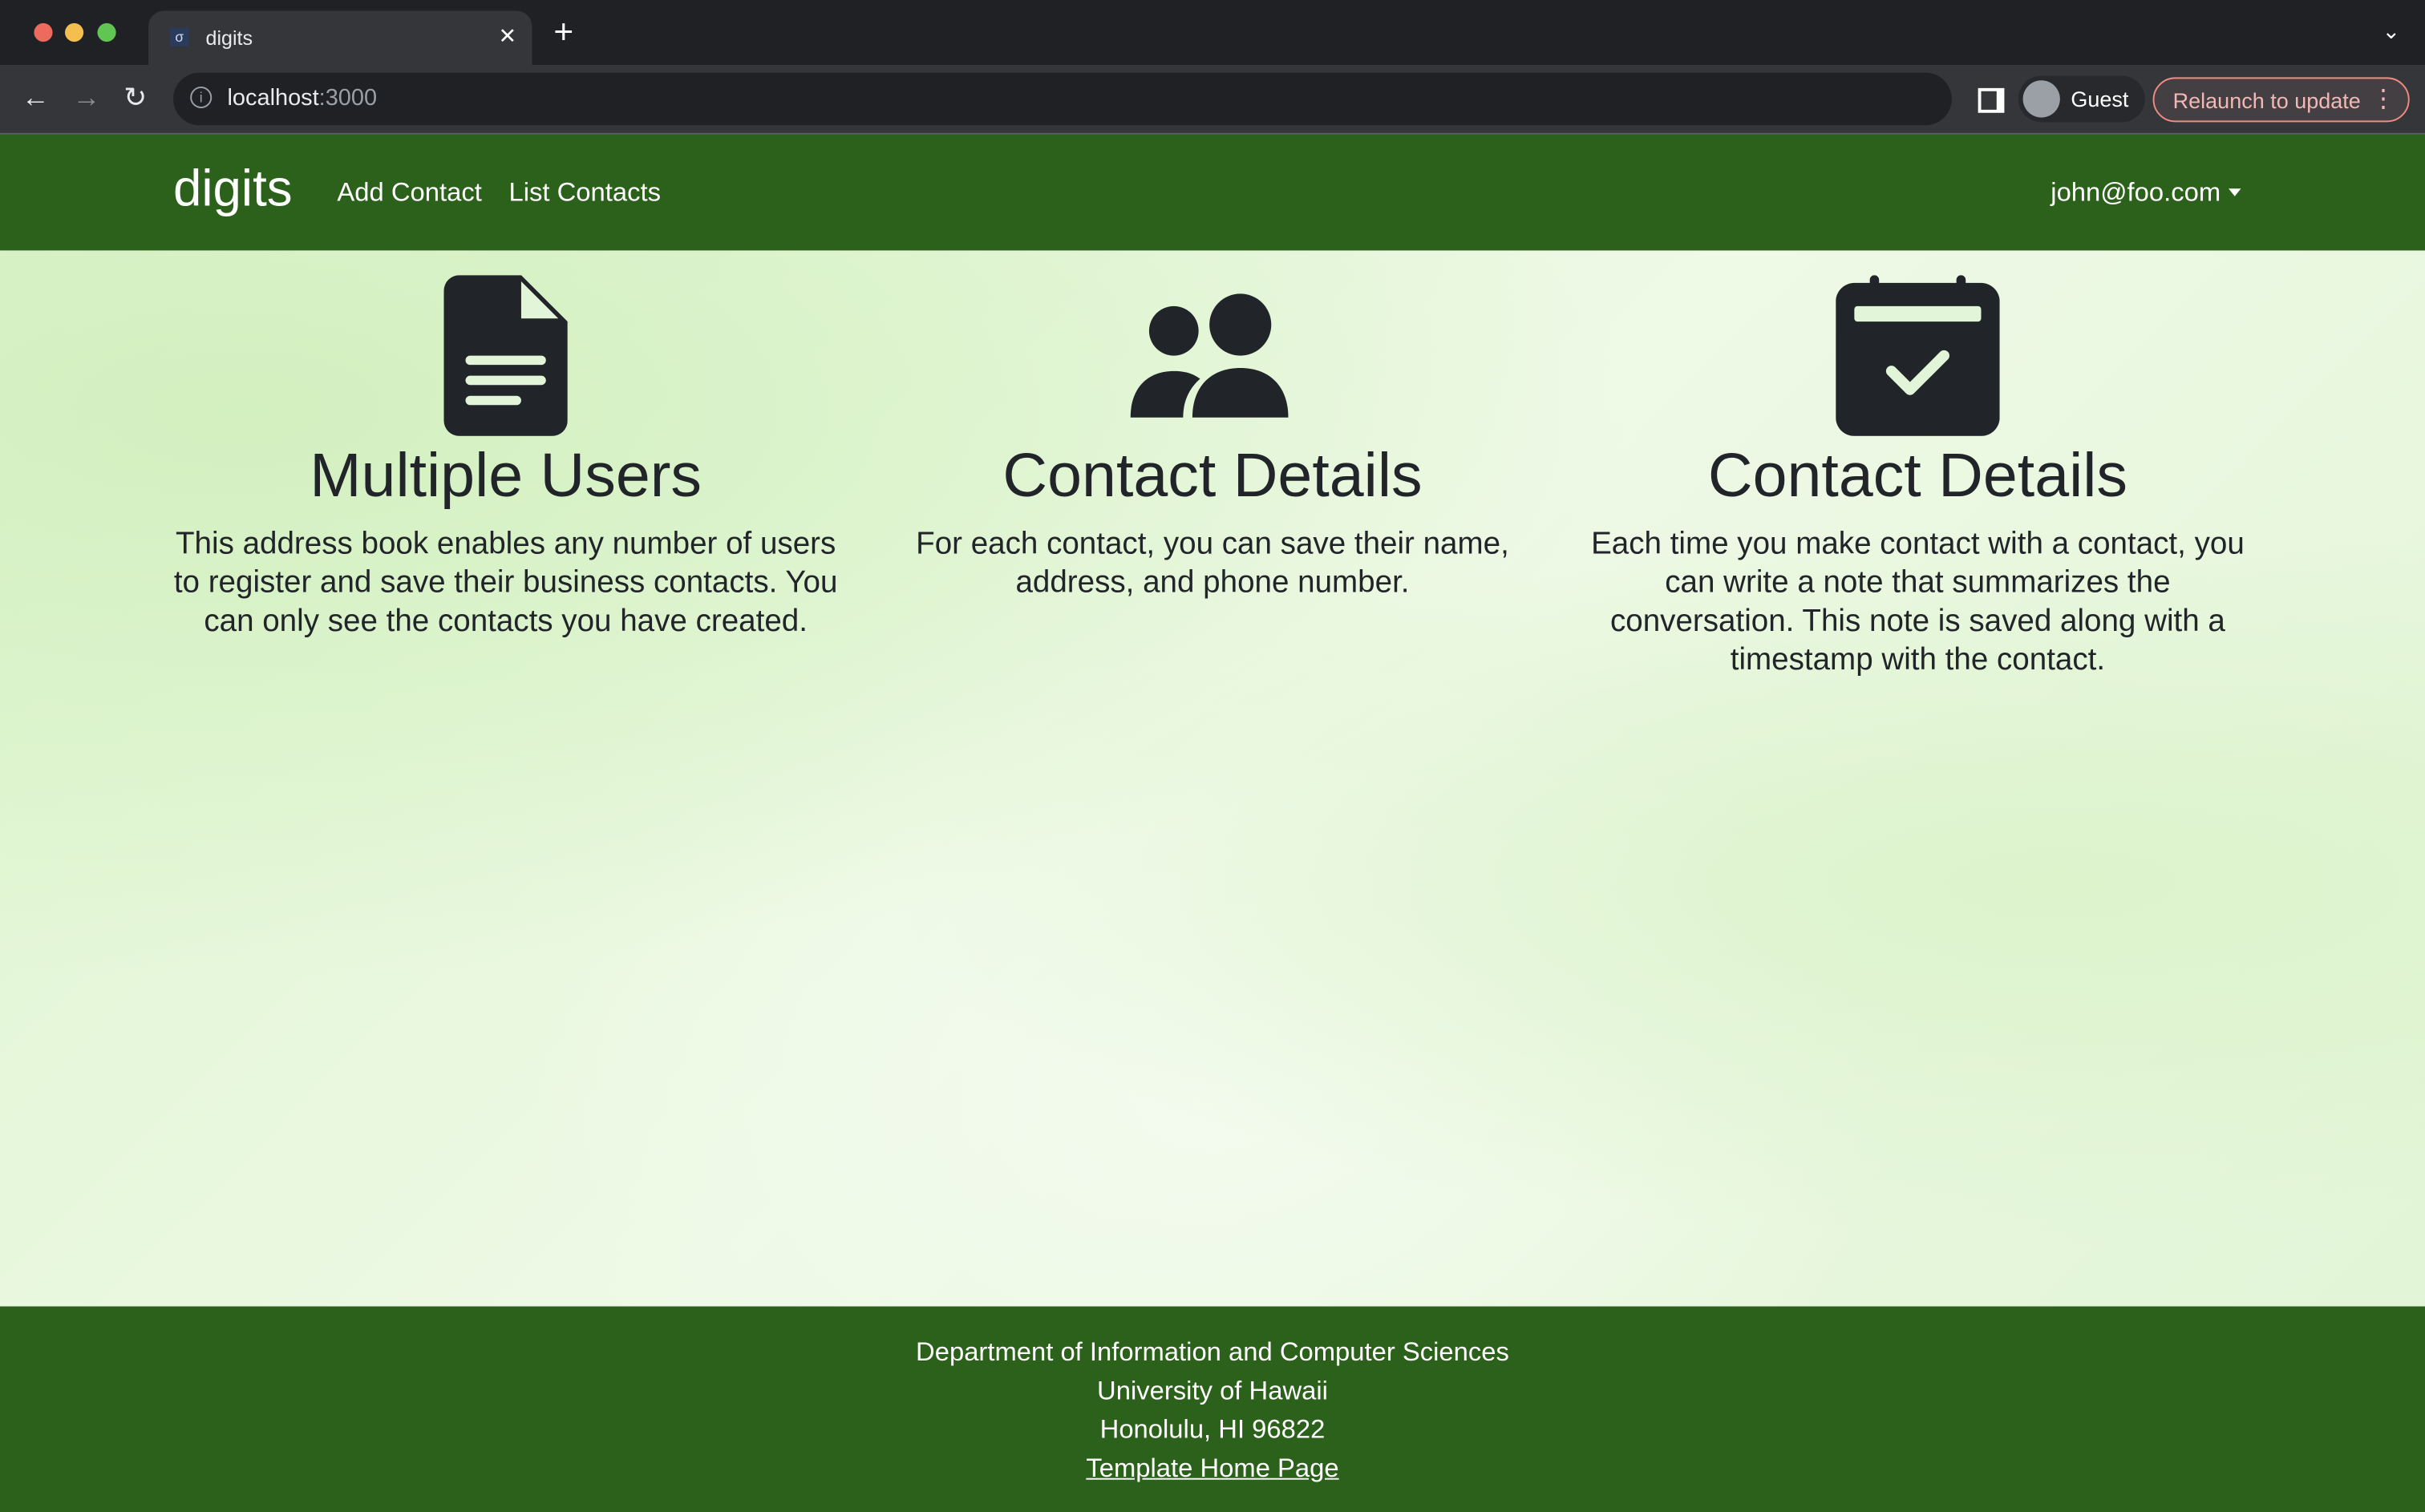  Describe the element at coordinates (584, 193) in the screenshot. I see `nav-list-contacts: List Contacts` at that location.